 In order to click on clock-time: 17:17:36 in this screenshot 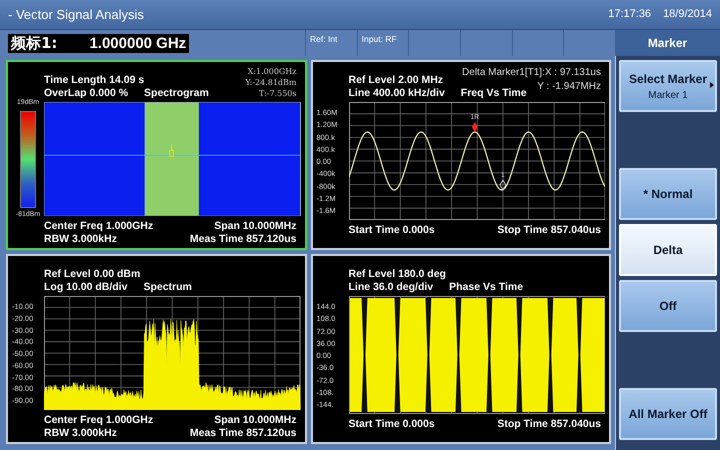, I will do `click(630, 14)`.